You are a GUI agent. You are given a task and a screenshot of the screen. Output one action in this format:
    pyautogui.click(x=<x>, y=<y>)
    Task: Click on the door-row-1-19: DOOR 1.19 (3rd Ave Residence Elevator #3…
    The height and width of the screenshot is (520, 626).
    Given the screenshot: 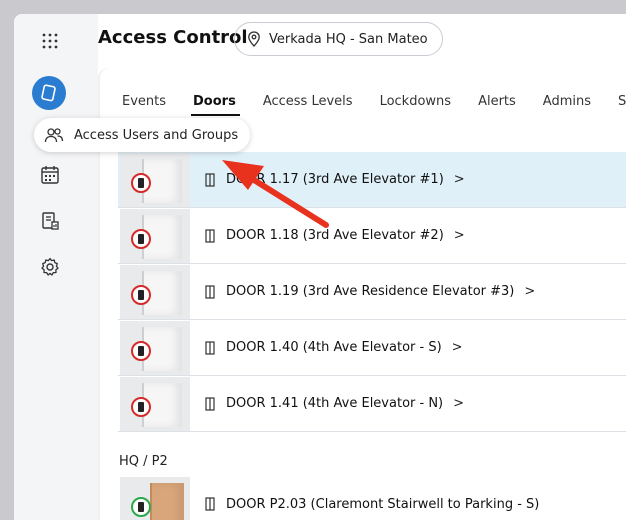 What is the action you would take?
    pyautogui.click(x=372, y=292)
    